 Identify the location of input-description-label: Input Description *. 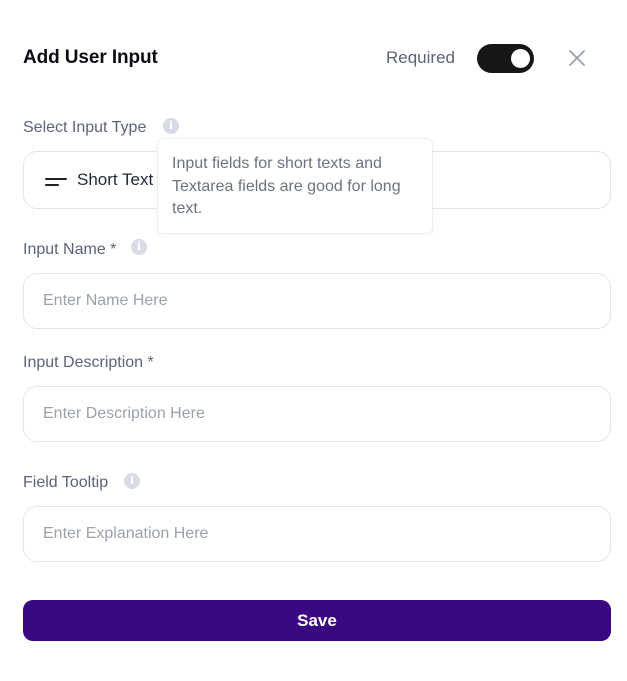
(88, 362).